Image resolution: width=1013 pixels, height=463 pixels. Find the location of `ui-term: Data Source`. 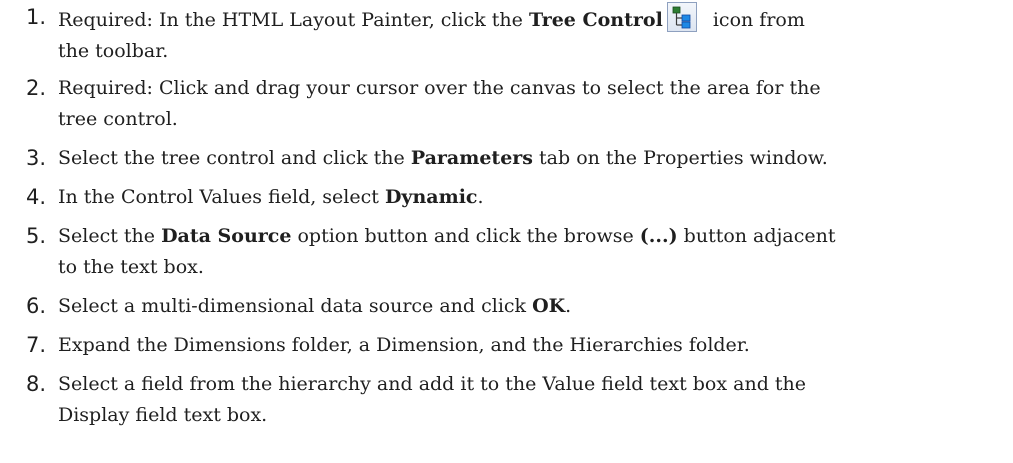

ui-term: Data Source is located at coordinates (226, 236).